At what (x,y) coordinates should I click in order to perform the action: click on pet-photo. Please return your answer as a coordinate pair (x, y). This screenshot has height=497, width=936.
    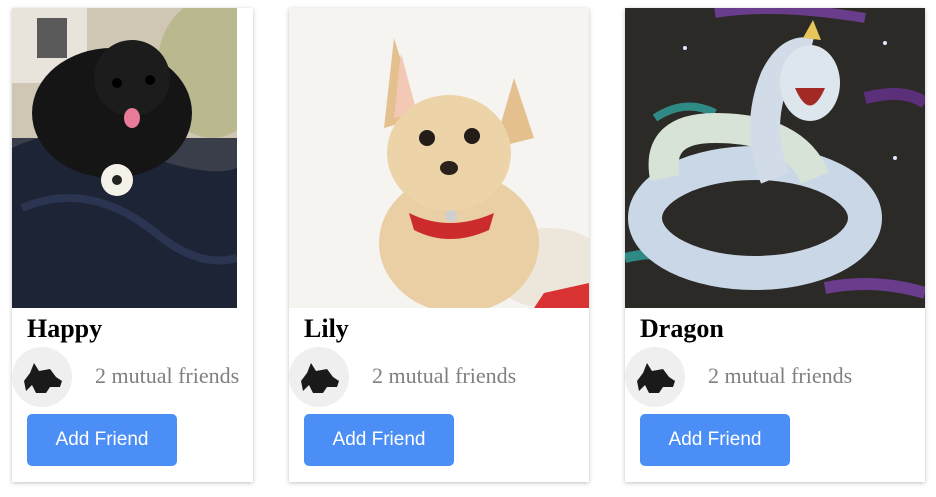
    Looking at the image, I should click on (124, 158).